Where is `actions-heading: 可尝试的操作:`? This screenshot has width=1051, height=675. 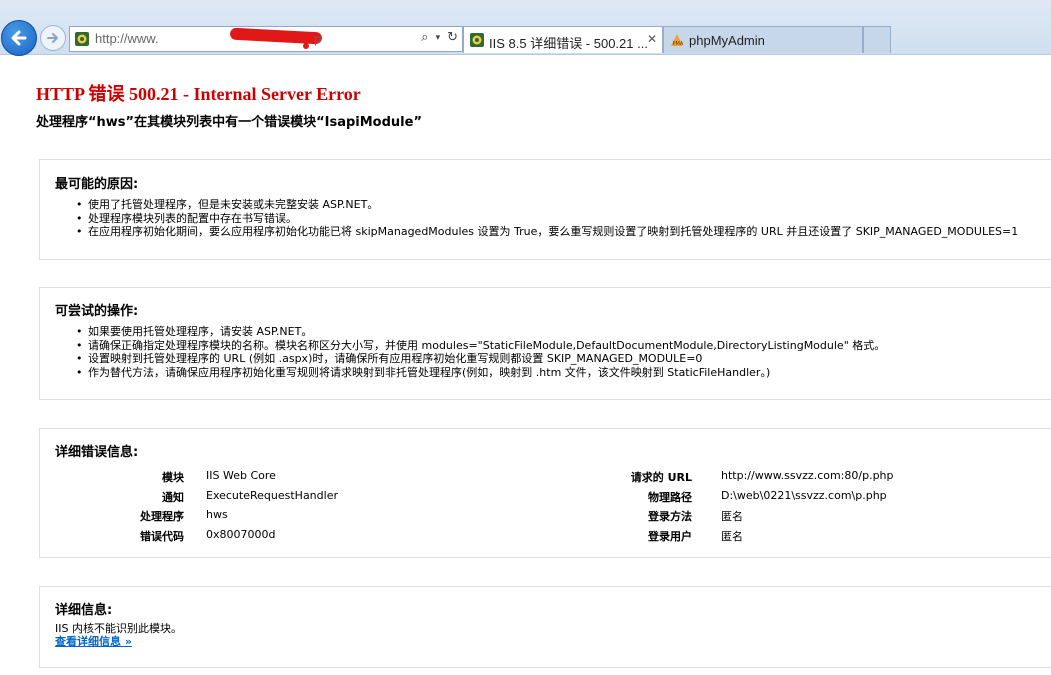 actions-heading: 可尝试的操作: is located at coordinates (97, 311).